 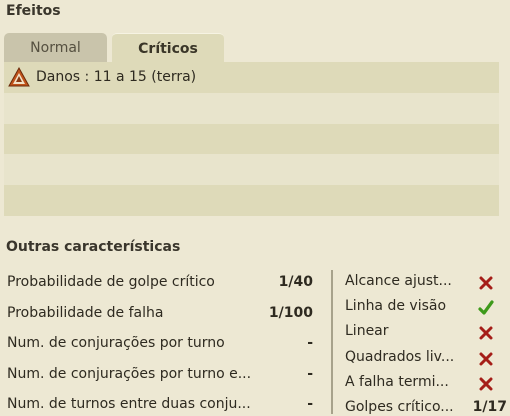 I want to click on line-of-sight-row: Linha de visão, so click(x=426, y=308).